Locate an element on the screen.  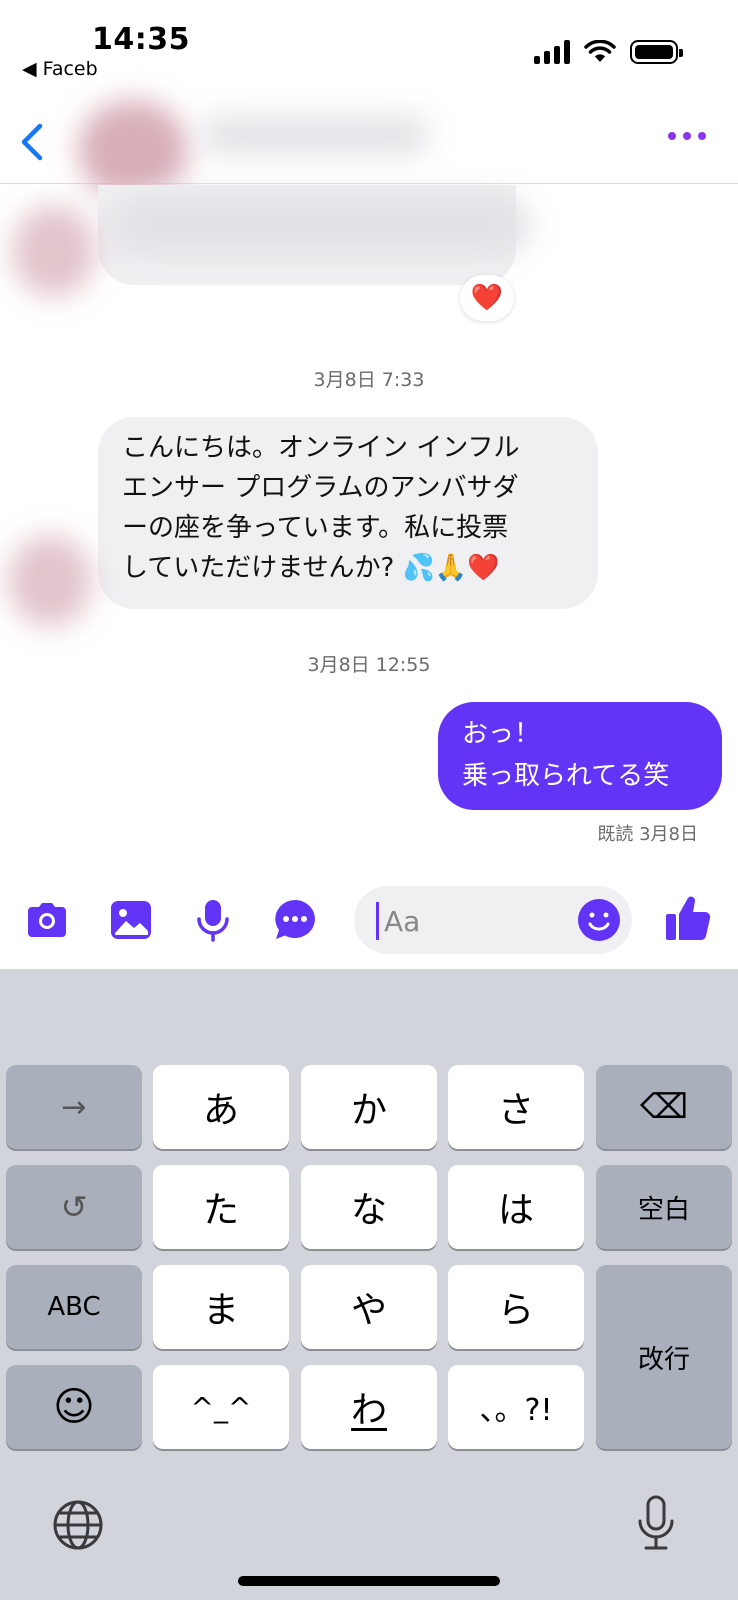
backspace-icon: ⌫ is located at coordinates (664, 1107).